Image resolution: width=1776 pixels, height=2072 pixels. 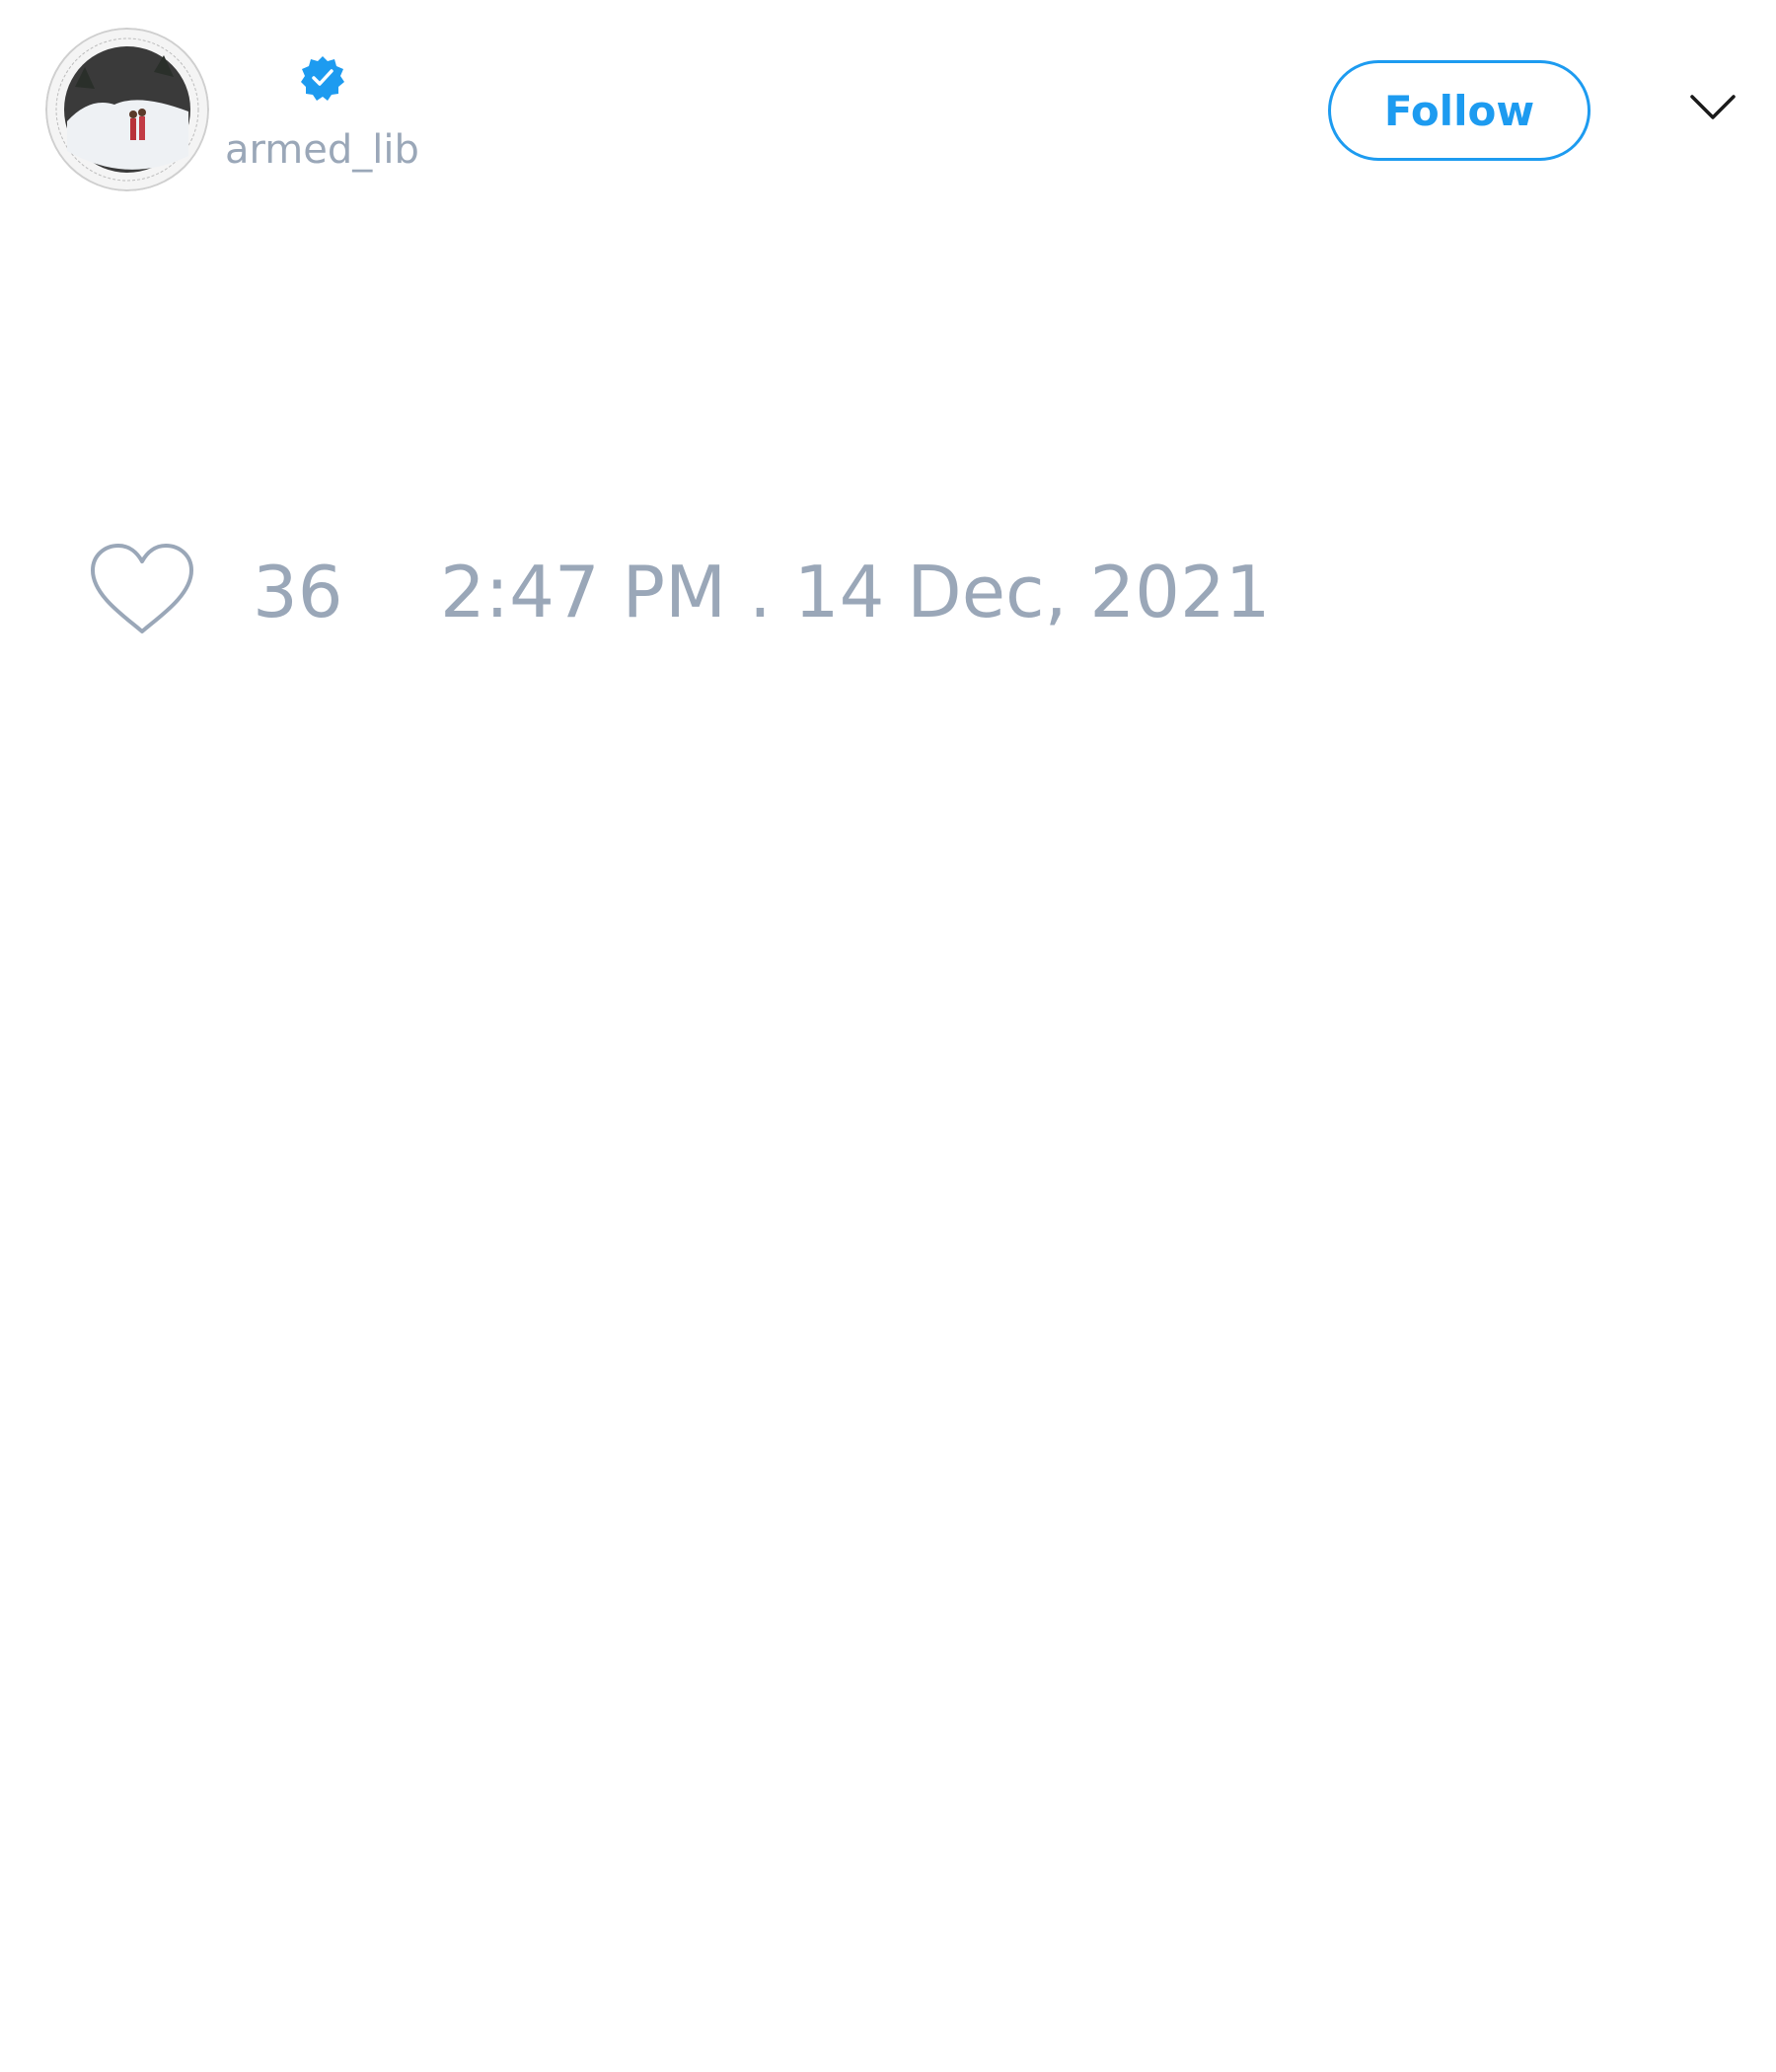 I want to click on follow-button: Follow, so click(x=1460, y=111).